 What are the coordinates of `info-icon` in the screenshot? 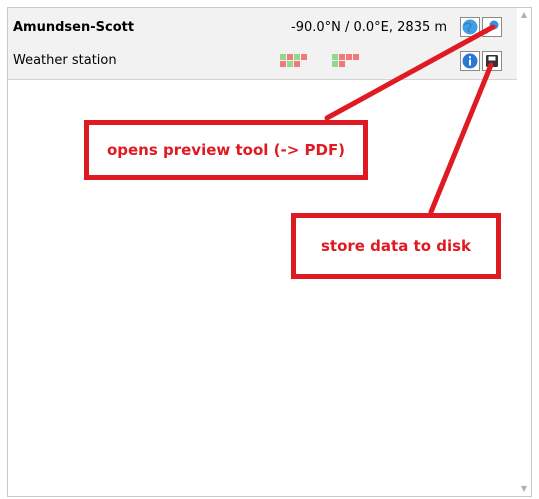 It's located at (470, 61).